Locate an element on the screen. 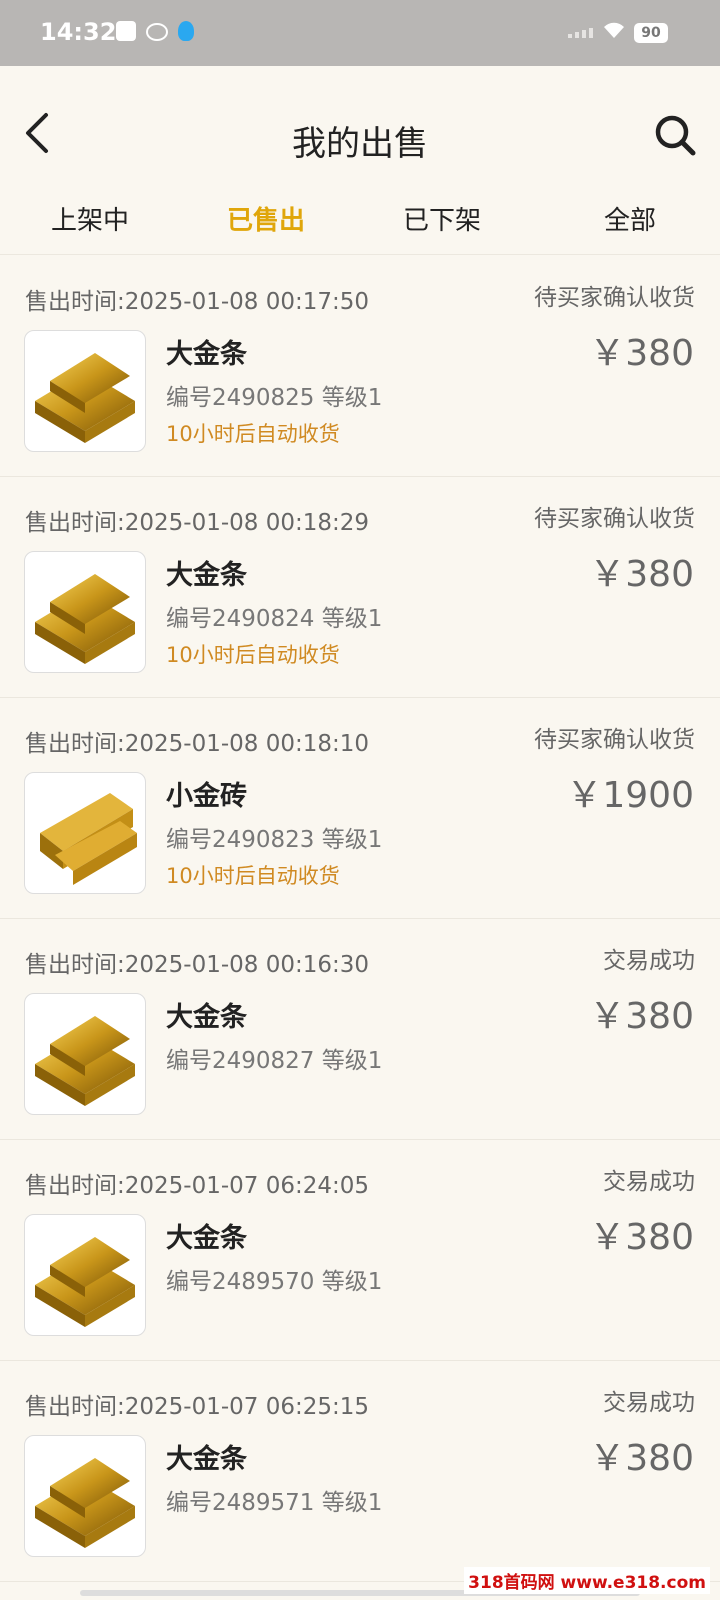  tab-bar: 上架中 已售出 已下架 全部 is located at coordinates (360, 222).